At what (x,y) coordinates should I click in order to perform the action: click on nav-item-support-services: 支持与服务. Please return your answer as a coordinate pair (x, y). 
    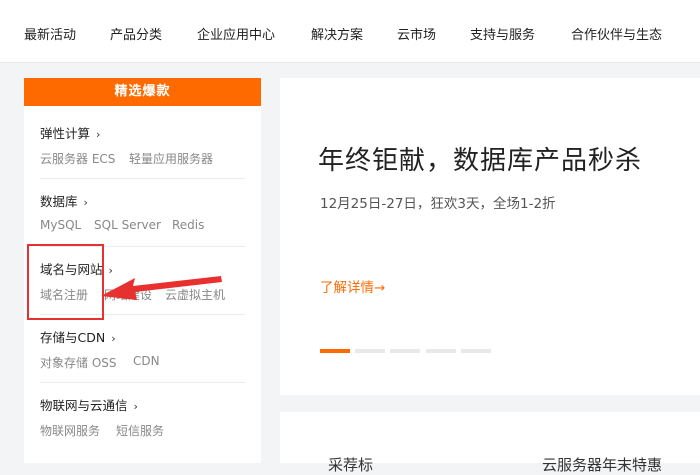
    Looking at the image, I should click on (502, 33).